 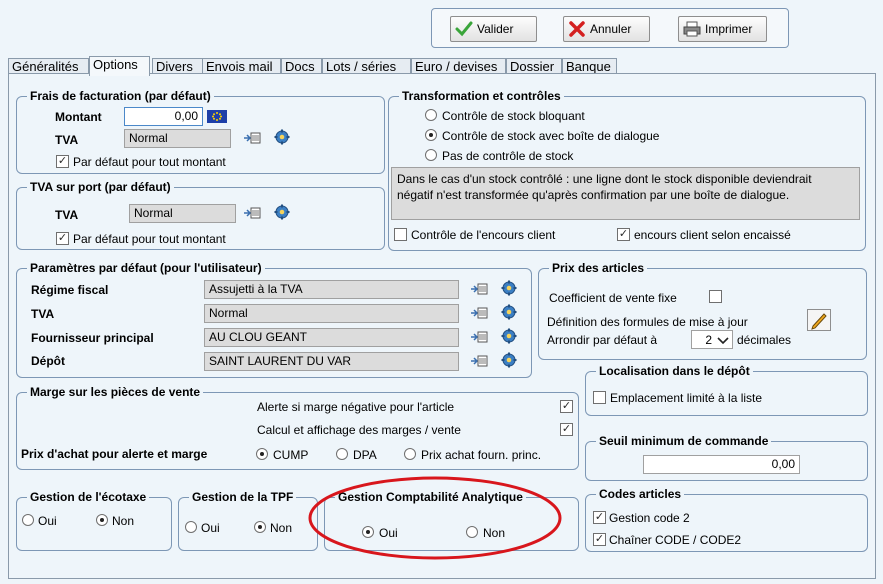 What do you see at coordinates (729, 29) in the screenshot?
I see `print-label: Imprimer` at bounding box center [729, 29].